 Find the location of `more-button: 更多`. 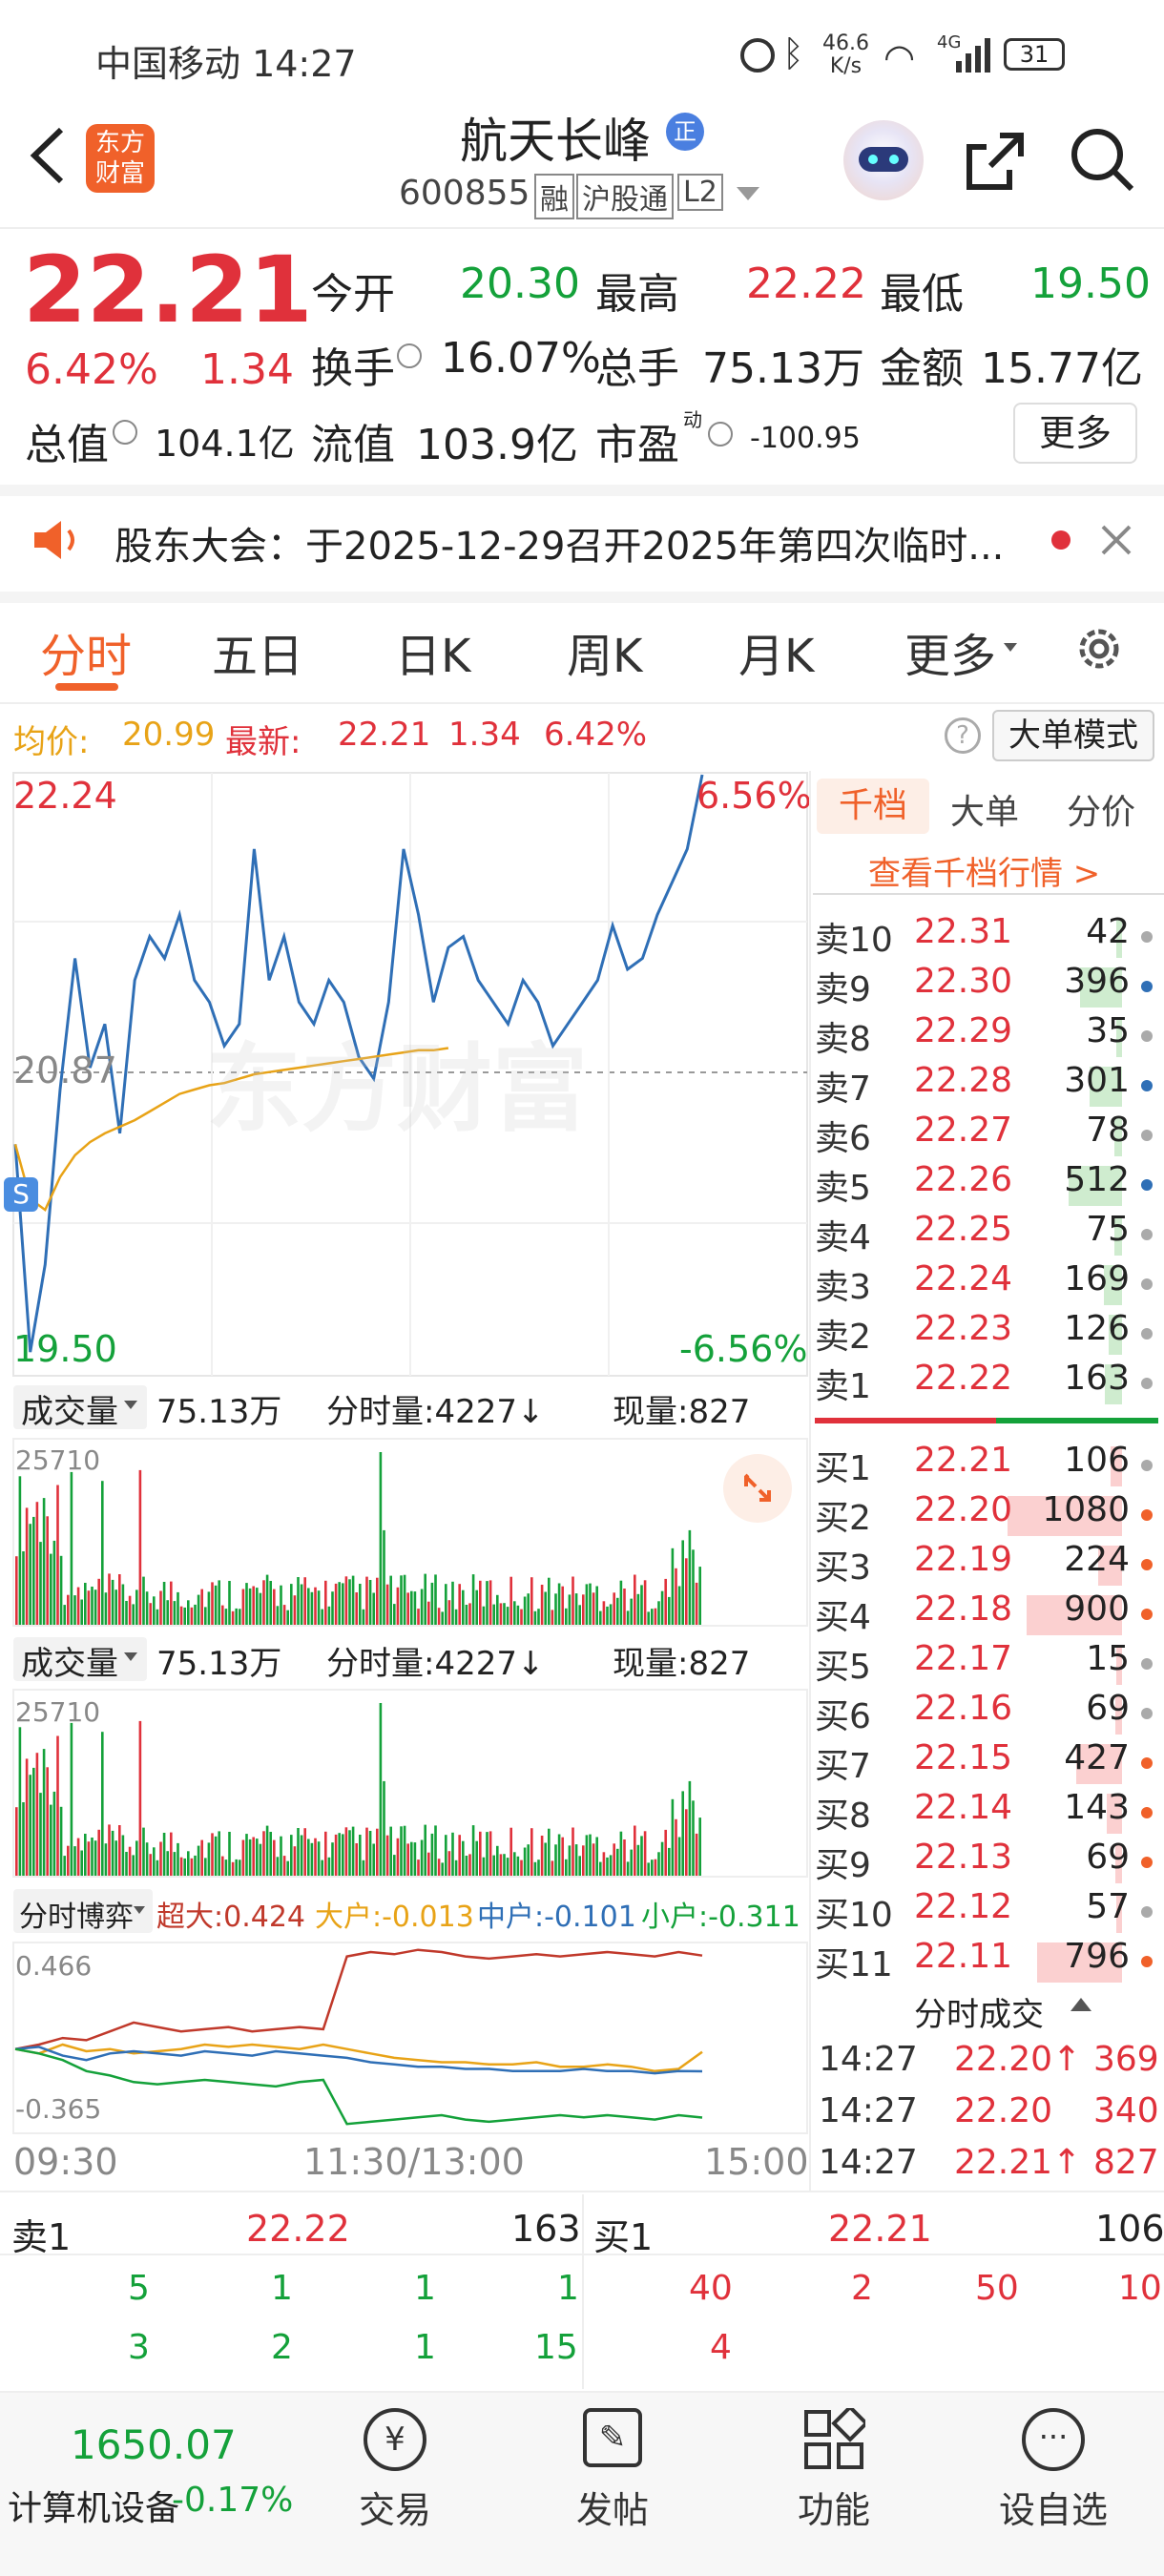

more-button: 更多 is located at coordinates (1075, 433).